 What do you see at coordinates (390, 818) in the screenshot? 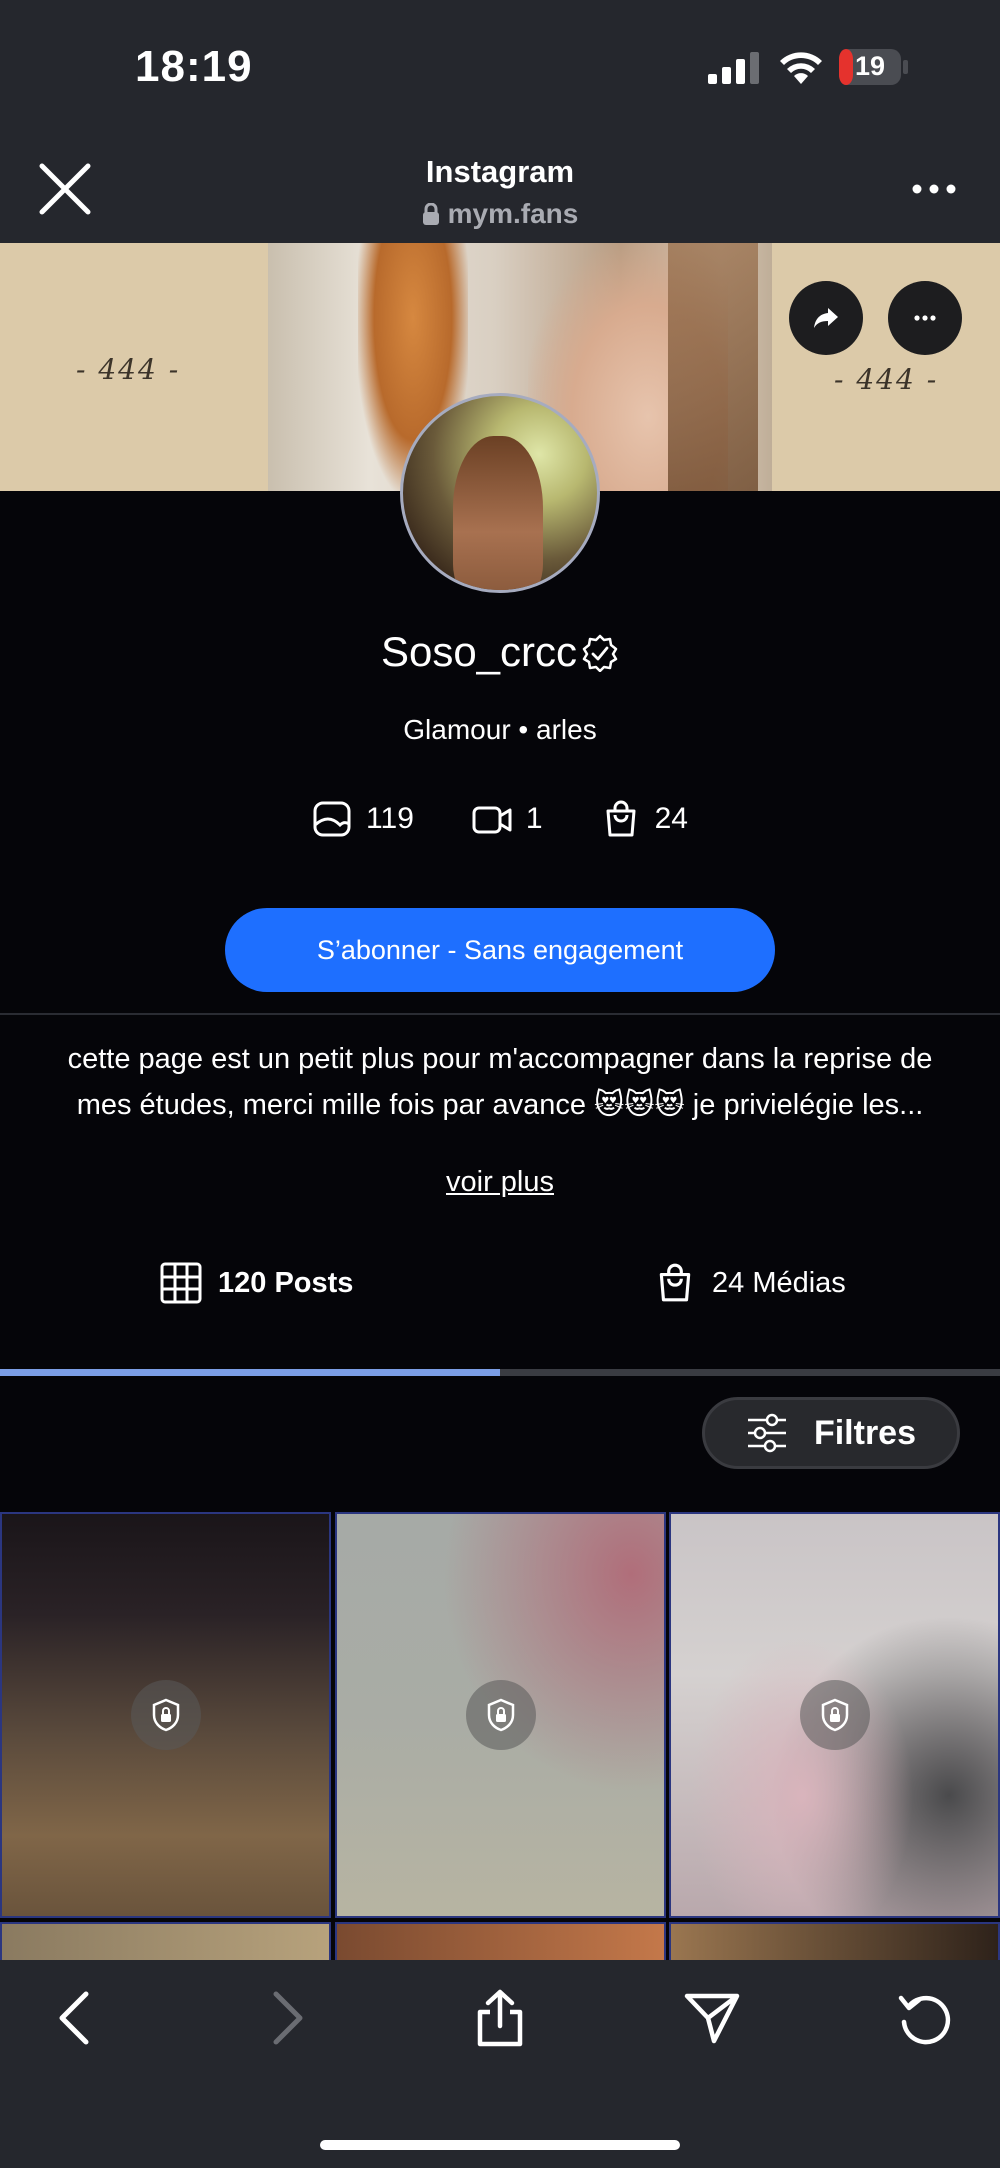
I see `stat-photos-count: 119` at bounding box center [390, 818].